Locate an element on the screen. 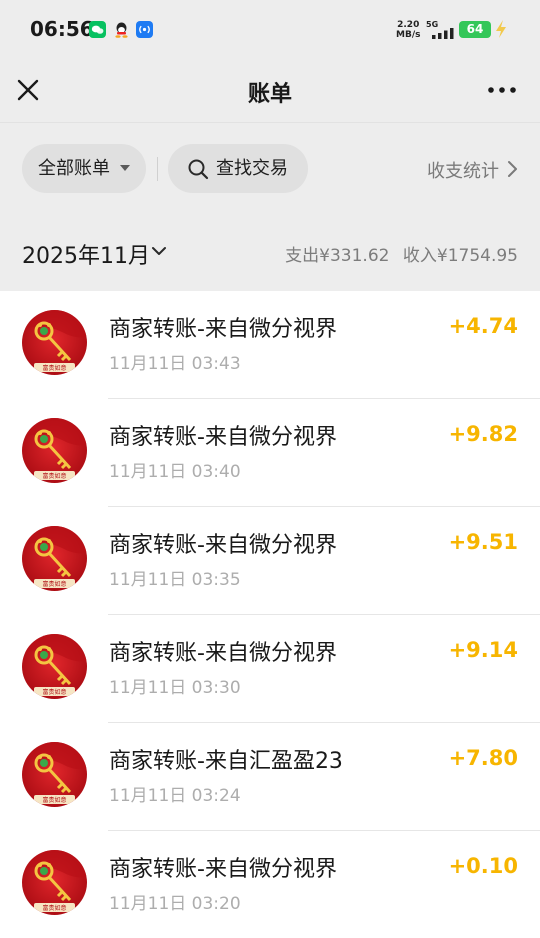 Image resolution: width=540 pixels, height=938 pixels. signal-icon: 5G is located at coordinates (441, 30).